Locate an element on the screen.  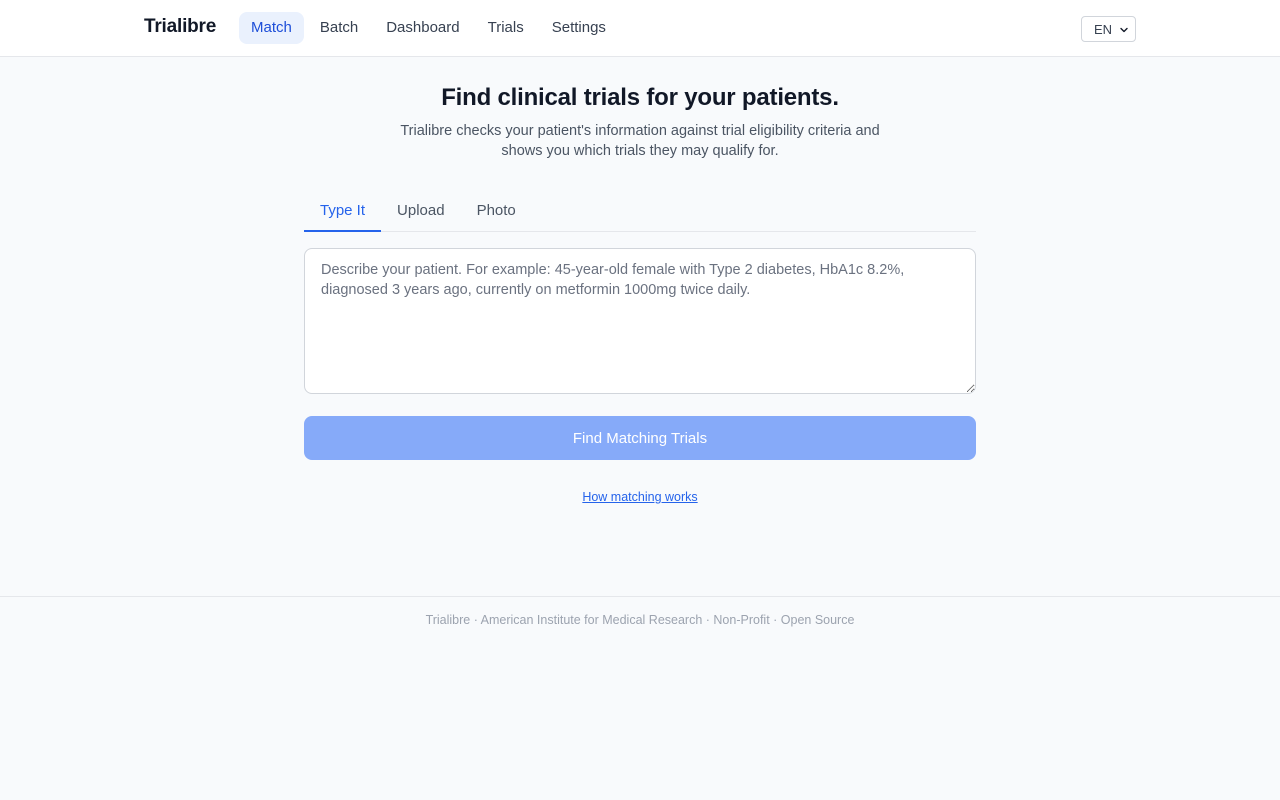
brand-logo: Trialibre is located at coordinates (180, 27).